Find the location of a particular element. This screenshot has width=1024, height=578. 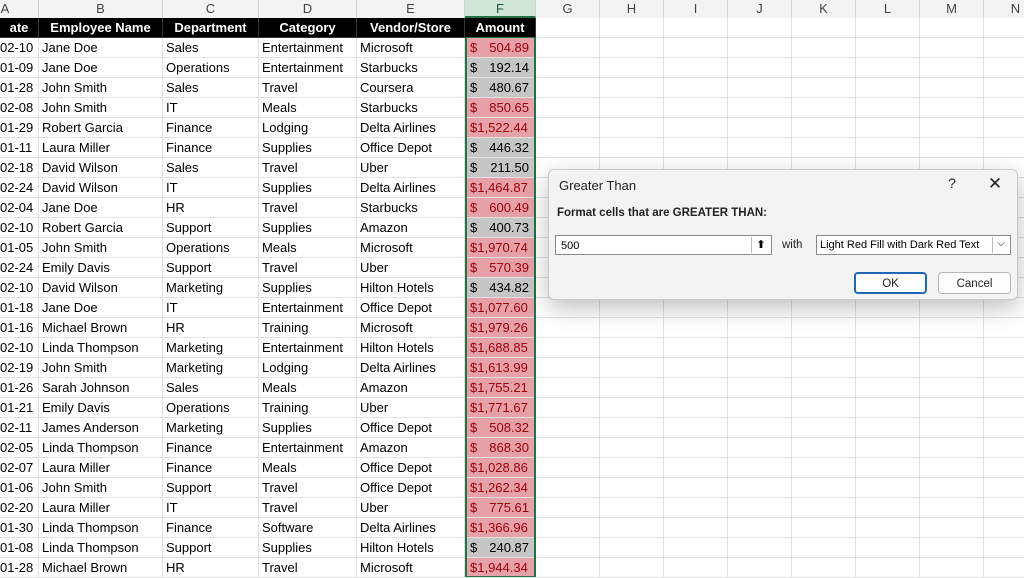

vendor-cell: Hilton Hotels is located at coordinates (411, 288).